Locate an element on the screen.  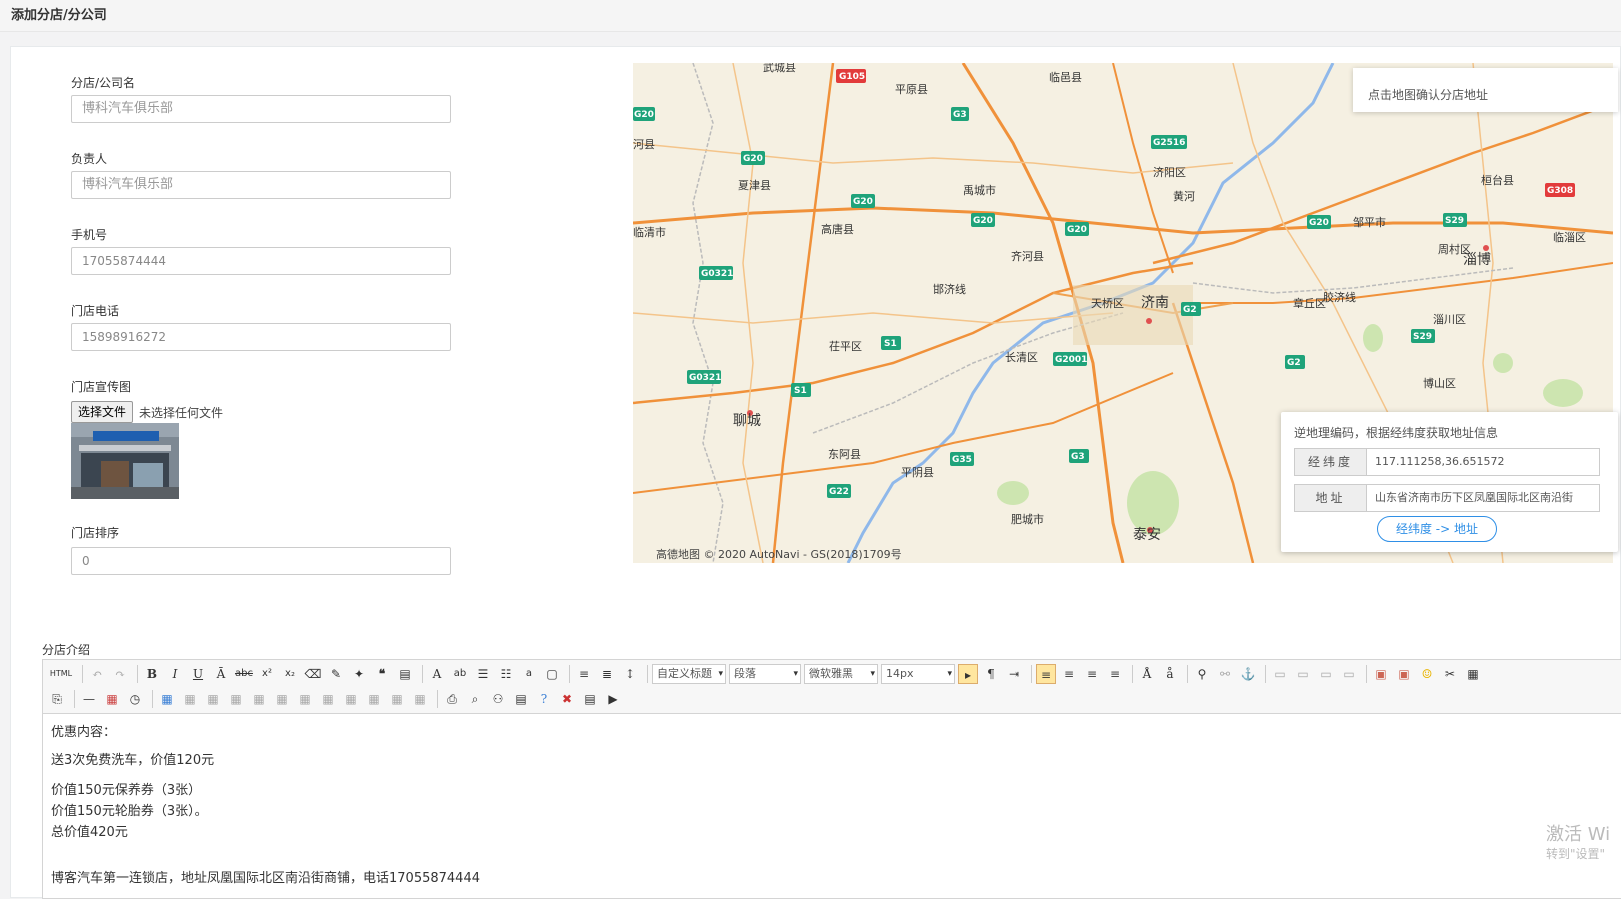
auto-format-icon: ✦ is located at coordinates (359, 674).